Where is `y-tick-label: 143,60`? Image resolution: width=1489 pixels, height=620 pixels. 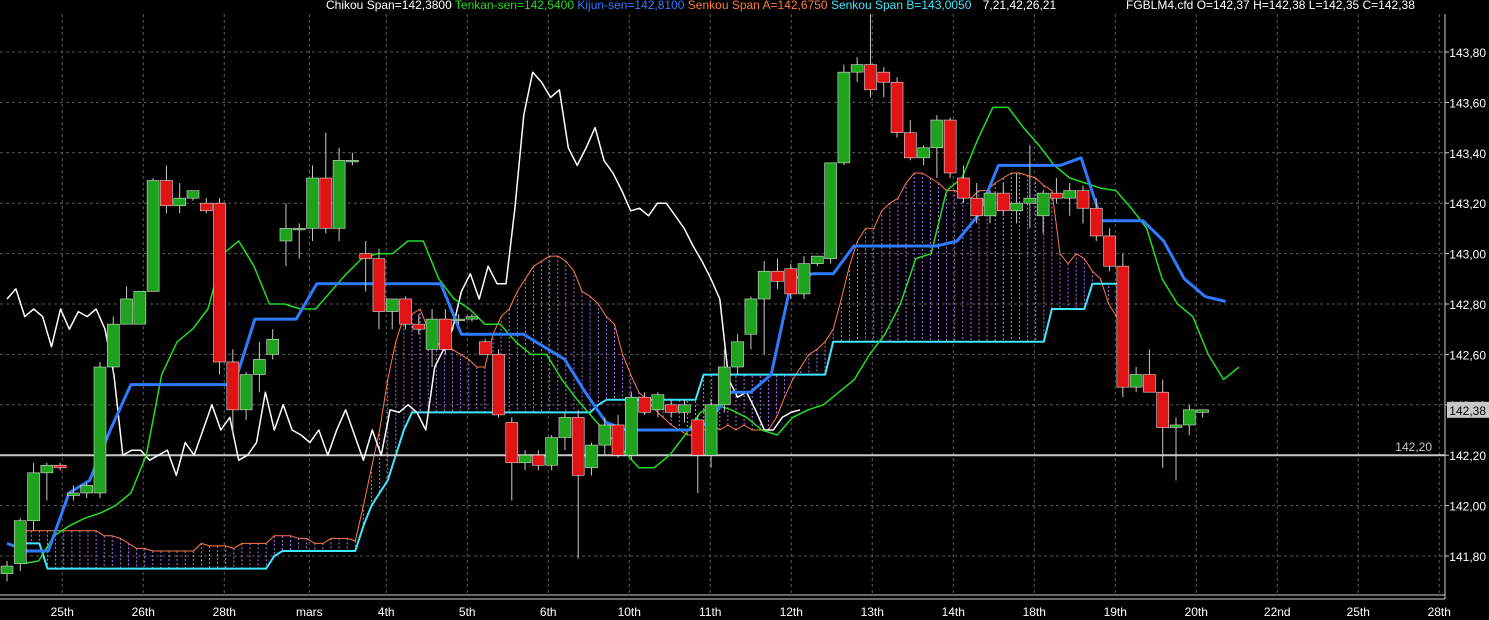 y-tick-label: 143,60 is located at coordinates (1467, 103).